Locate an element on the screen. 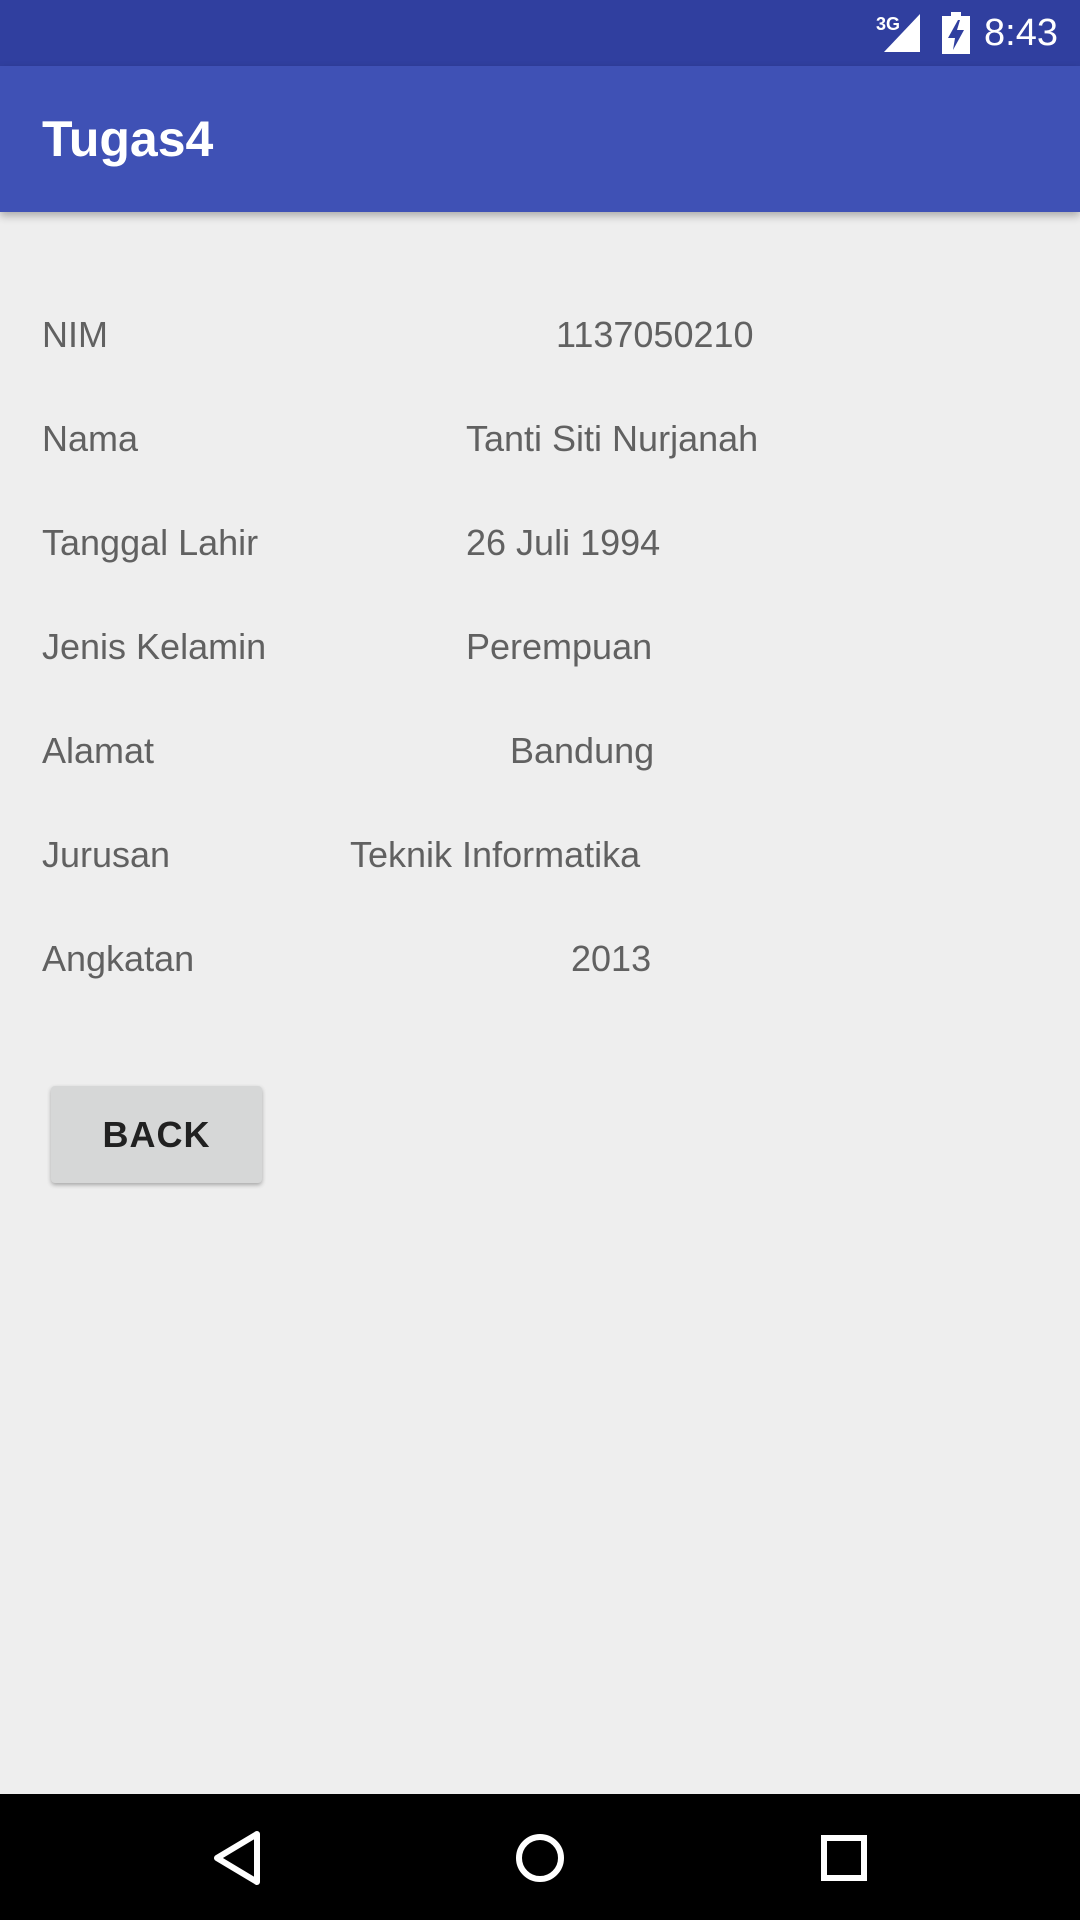  recents-icon is located at coordinates (844, 1858).